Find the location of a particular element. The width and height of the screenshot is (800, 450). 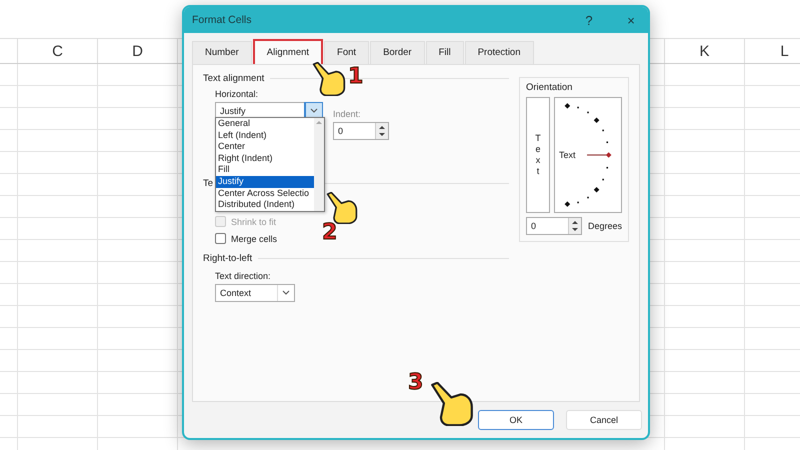

window-title: Format Cells is located at coordinates (222, 20).